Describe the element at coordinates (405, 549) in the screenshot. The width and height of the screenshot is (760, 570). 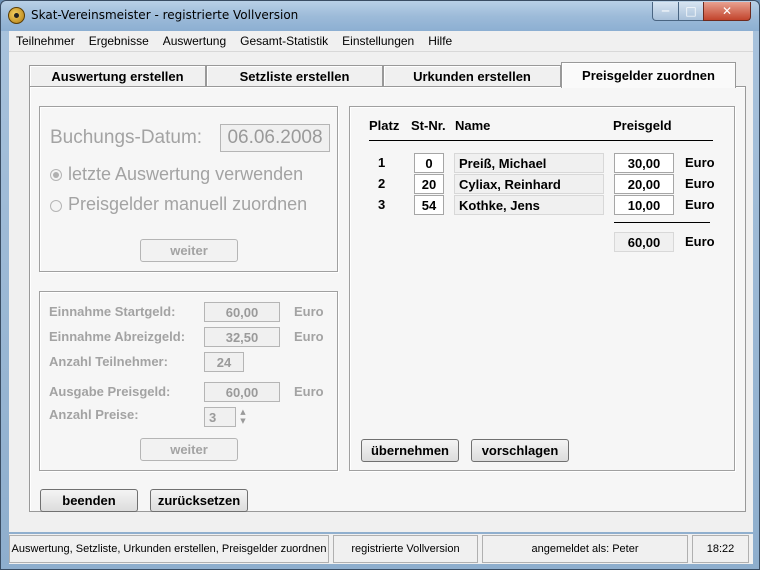
I see `status-version: registrierte Vollversion` at that location.